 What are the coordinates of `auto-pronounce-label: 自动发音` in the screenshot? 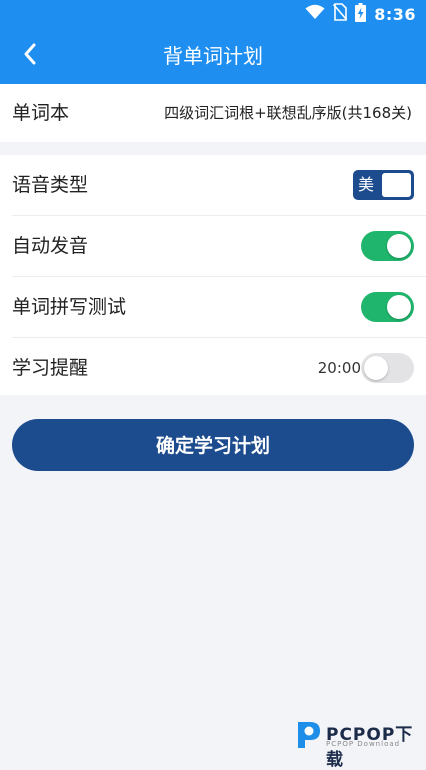 It's located at (50, 246).